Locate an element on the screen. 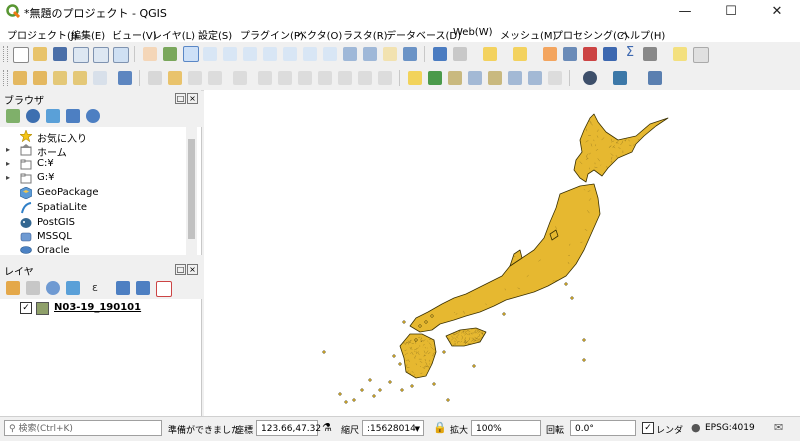 The image size is (800, 441). bookmark-icon is located at coordinates (390, 54).